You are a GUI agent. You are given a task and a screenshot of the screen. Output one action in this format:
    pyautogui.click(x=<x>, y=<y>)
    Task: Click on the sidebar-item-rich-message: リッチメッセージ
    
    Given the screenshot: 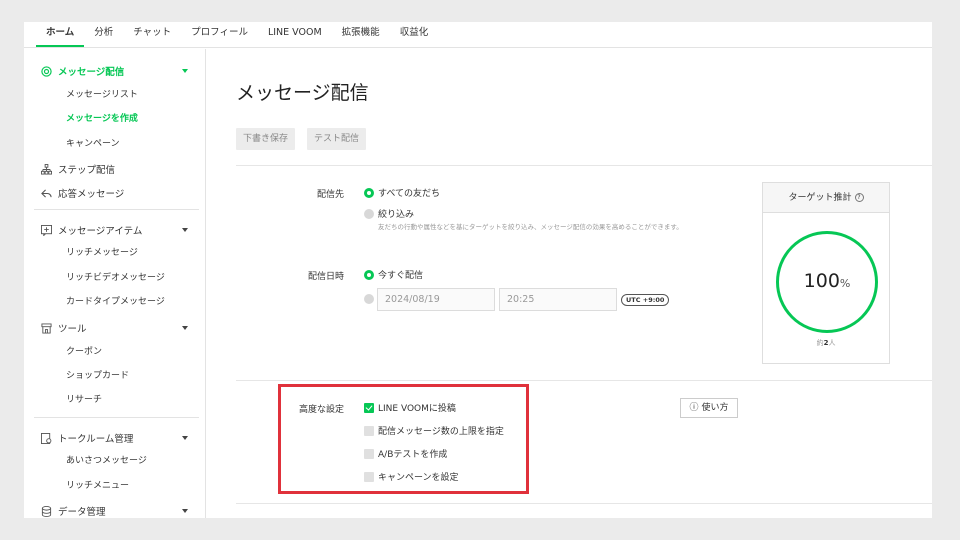 What is the action you would take?
    pyautogui.click(x=102, y=253)
    